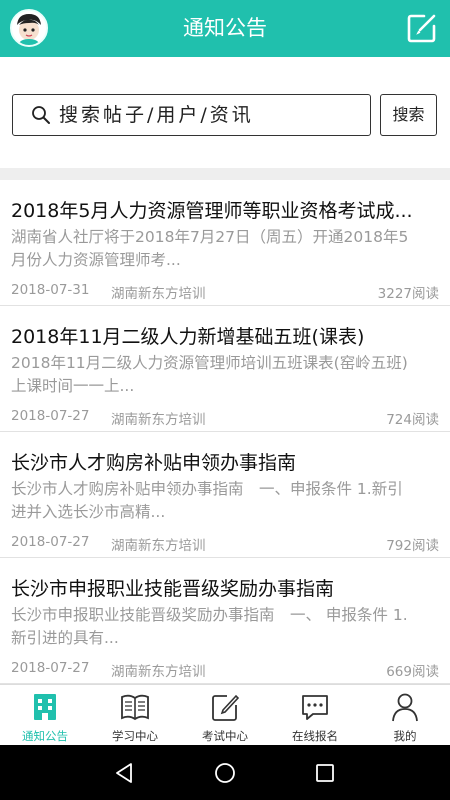 The width and height of the screenshot is (450, 800). I want to click on bottom-tab-bar: 通知公告 学习中心 考试中心 在线报名 我的, so click(225, 714).